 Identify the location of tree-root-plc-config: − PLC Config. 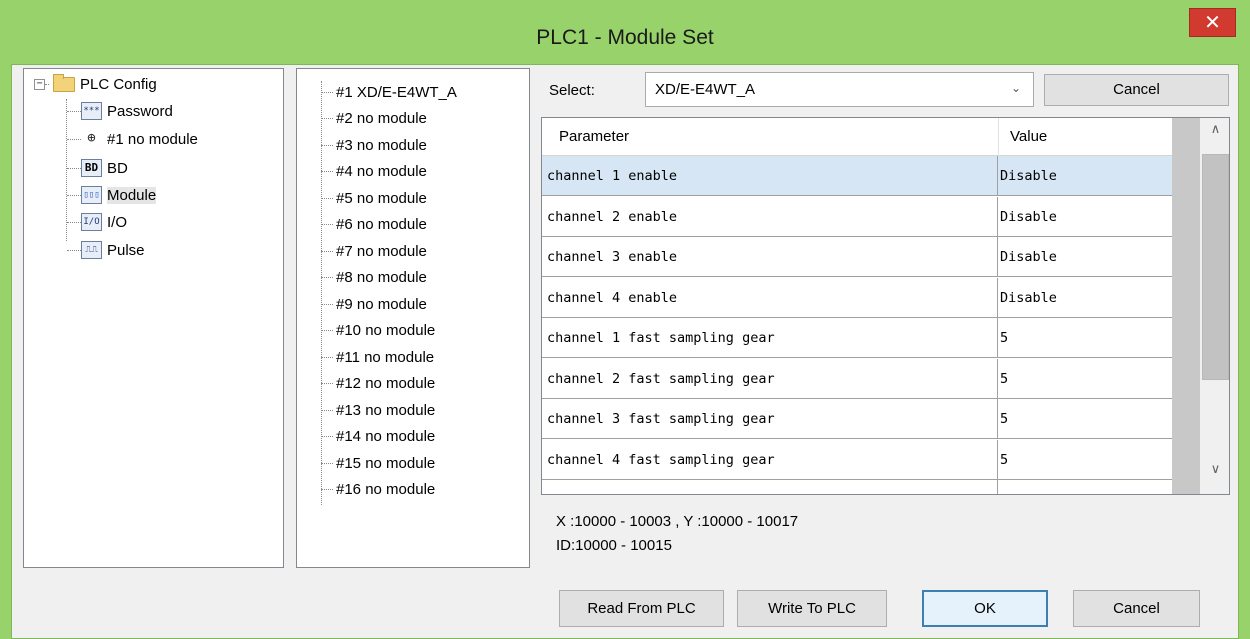
(95, 84).